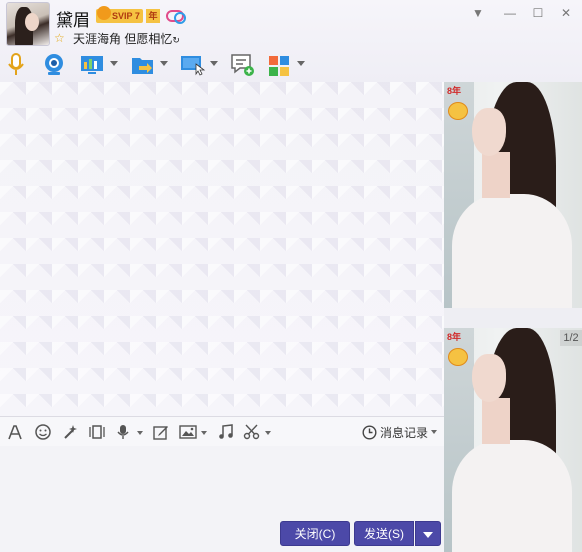 The width and height of the screenshot is (582, 552). What do you see at coordinates (204, 433) in the screenshot?
I see `image-dropdown-icon` at bounding box center [204, 433].